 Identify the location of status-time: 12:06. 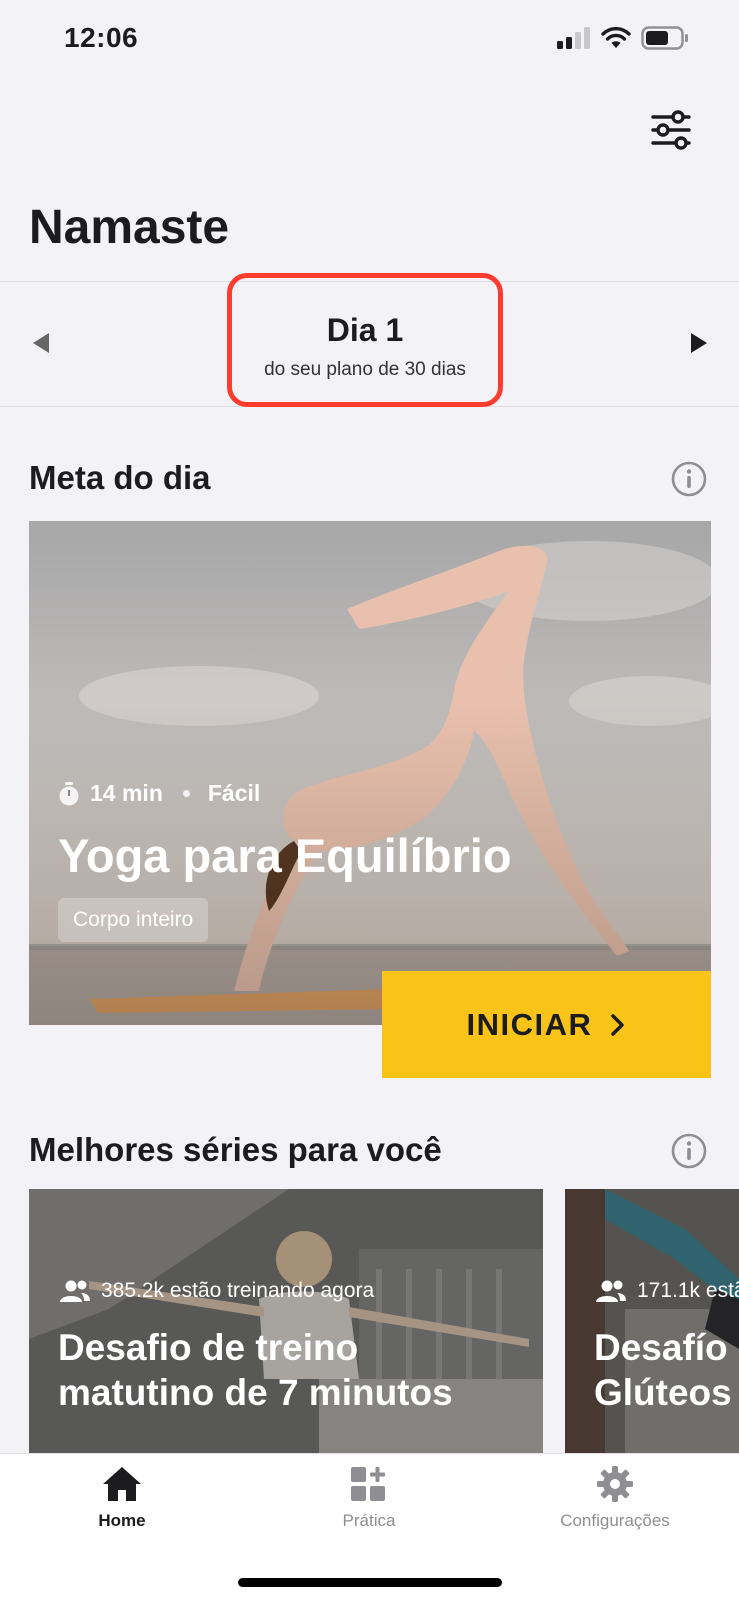
(101, 37).